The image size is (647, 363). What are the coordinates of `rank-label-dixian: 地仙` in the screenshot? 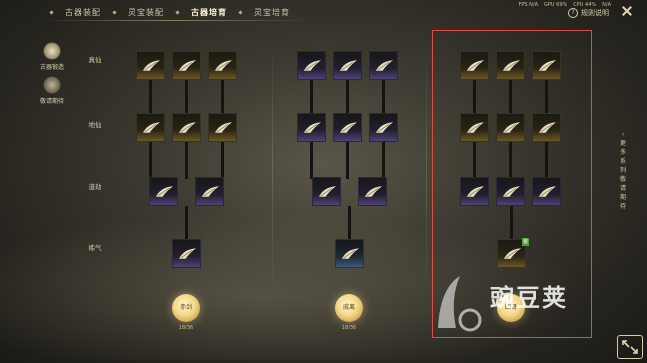 It's located at (95, 125).